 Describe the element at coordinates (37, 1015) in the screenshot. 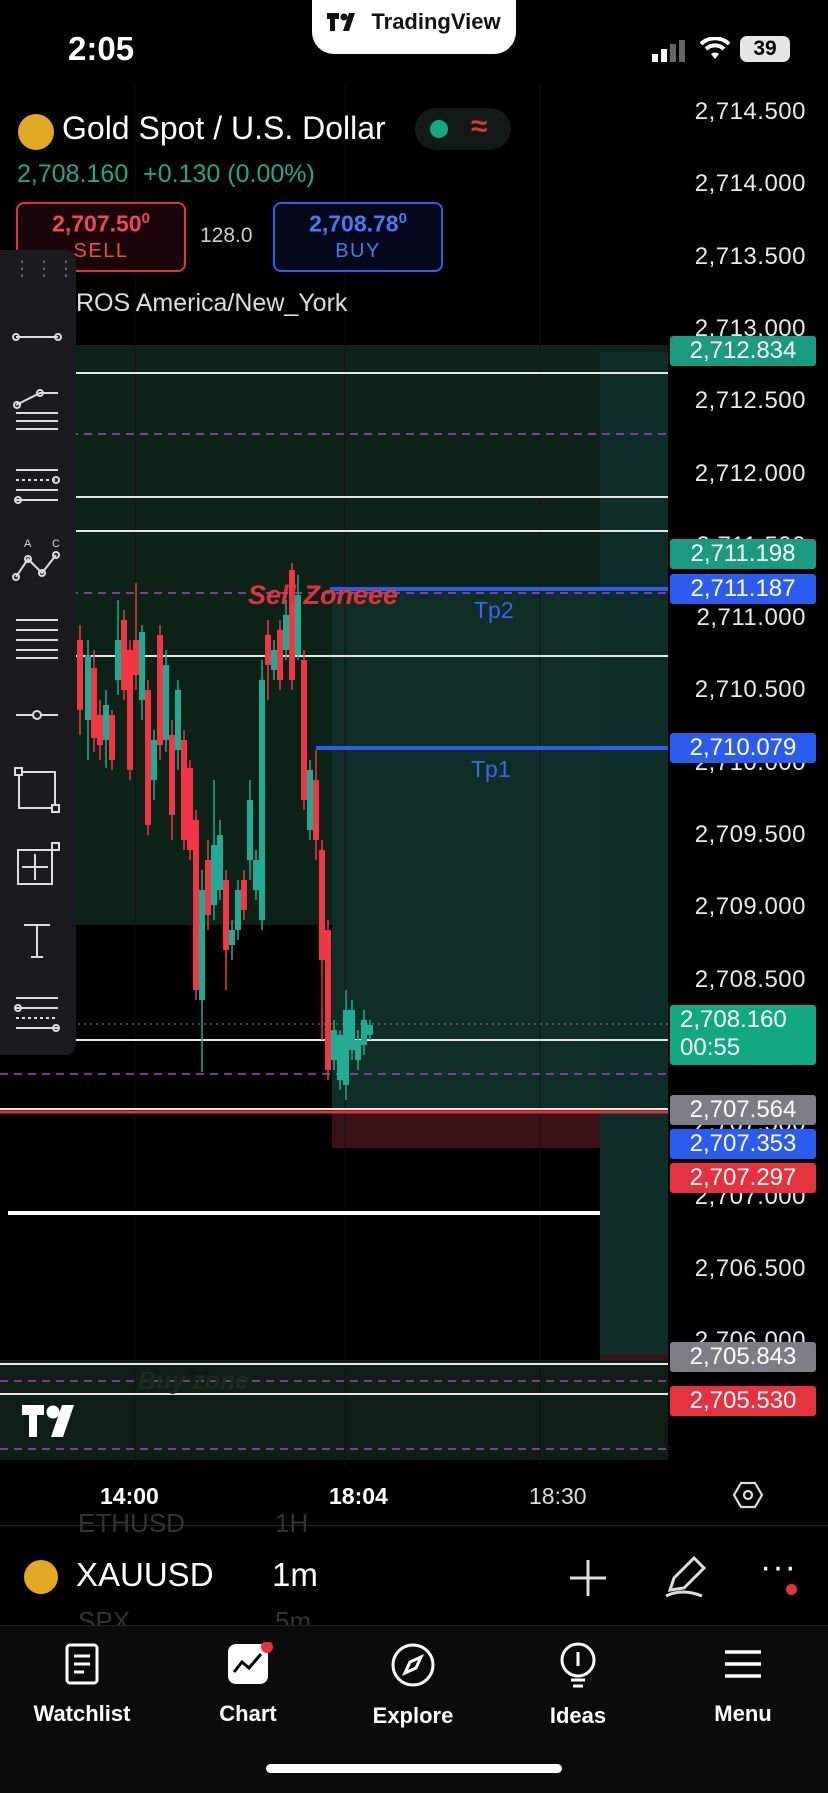

I see `fib-timezone-tool-icon` at that location.